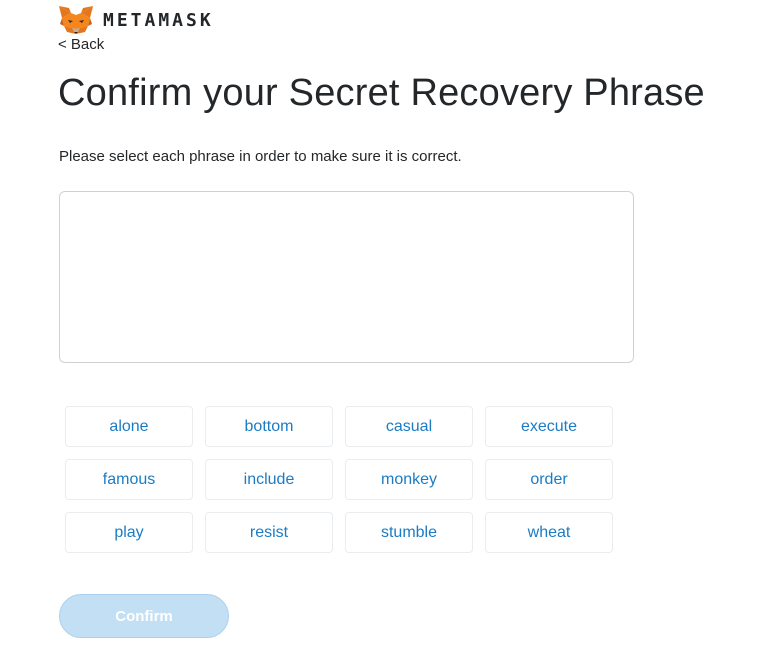 The height and width of the screenshot is (672, 764). I want to click on header: METAMASK, so click(136, 20).